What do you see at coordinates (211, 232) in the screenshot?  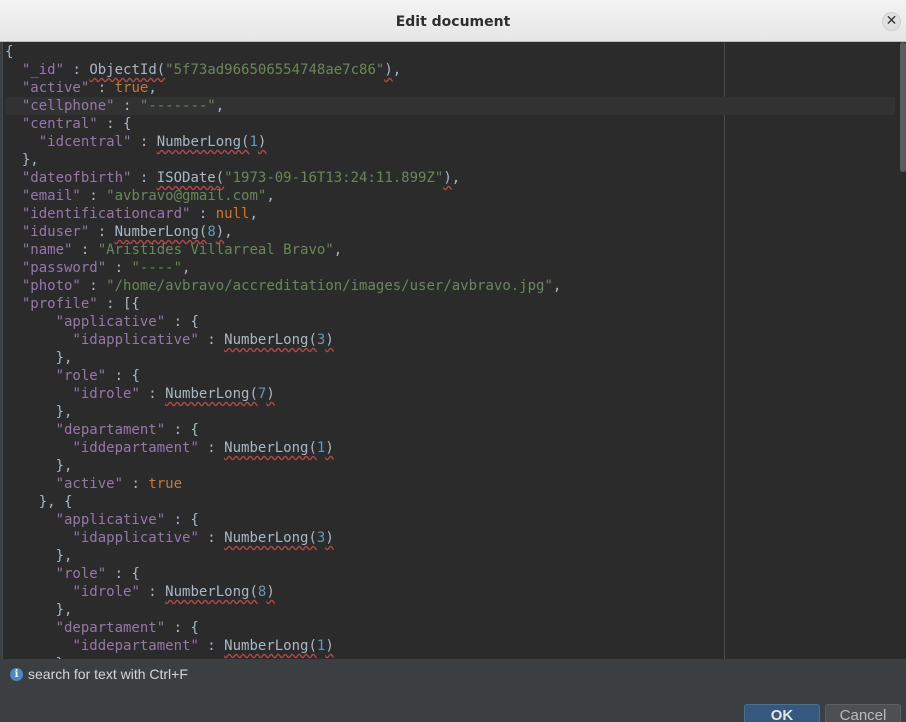 I see `token-number: 8` at bounding box center [211, 232].